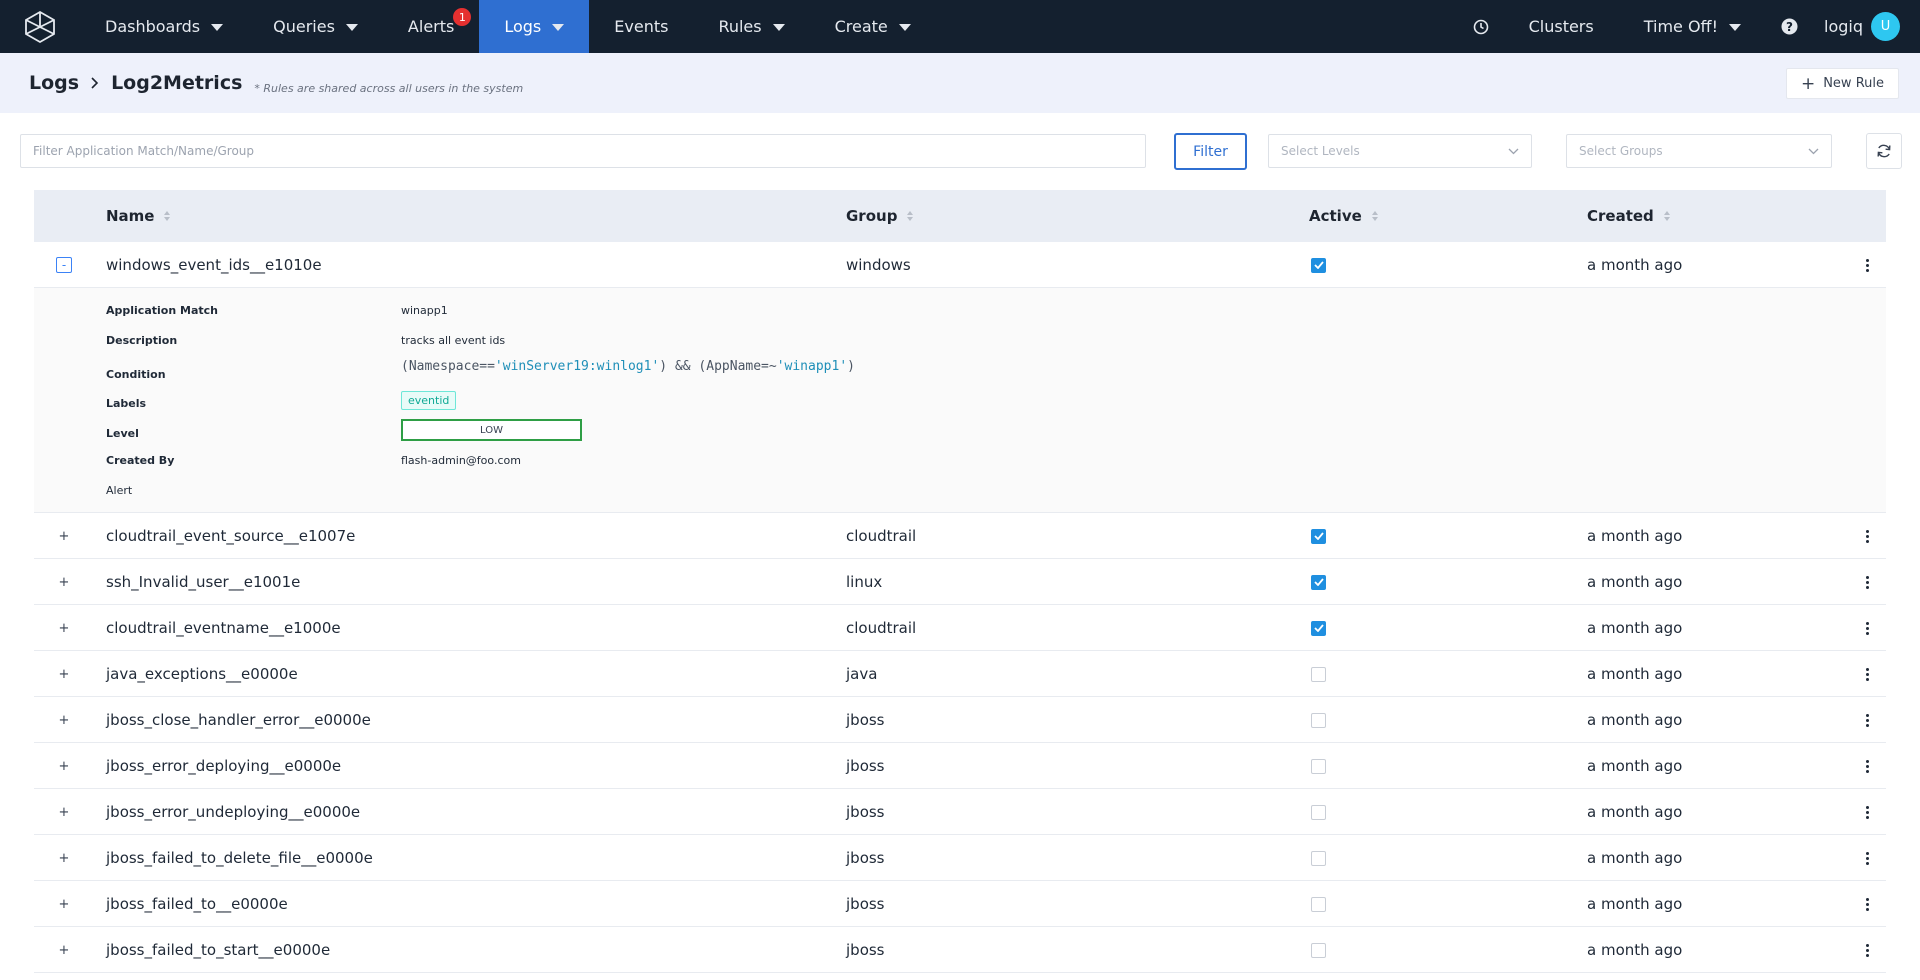 Image resolution: width=1920 pixels, height=980 pixels. I want to click on rule-group: cloudtrail, so click(881, 628).